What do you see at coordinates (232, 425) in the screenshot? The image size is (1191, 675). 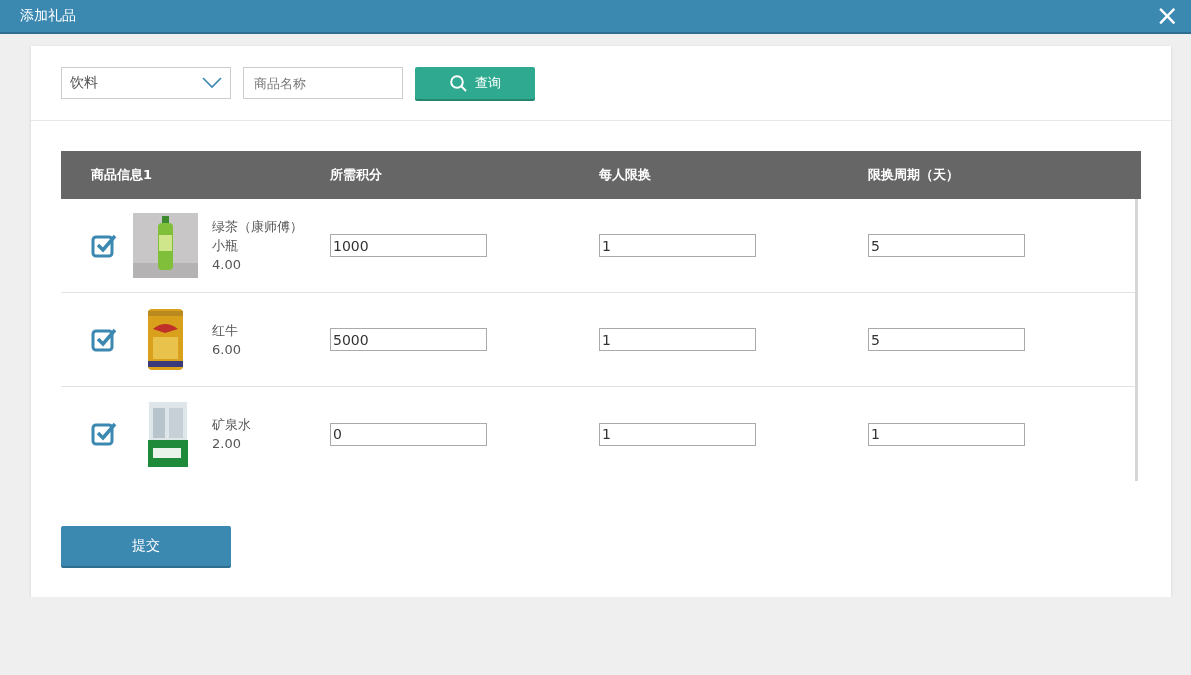 I see `product-name: 矿泉水` at bounding box center [232, 425].